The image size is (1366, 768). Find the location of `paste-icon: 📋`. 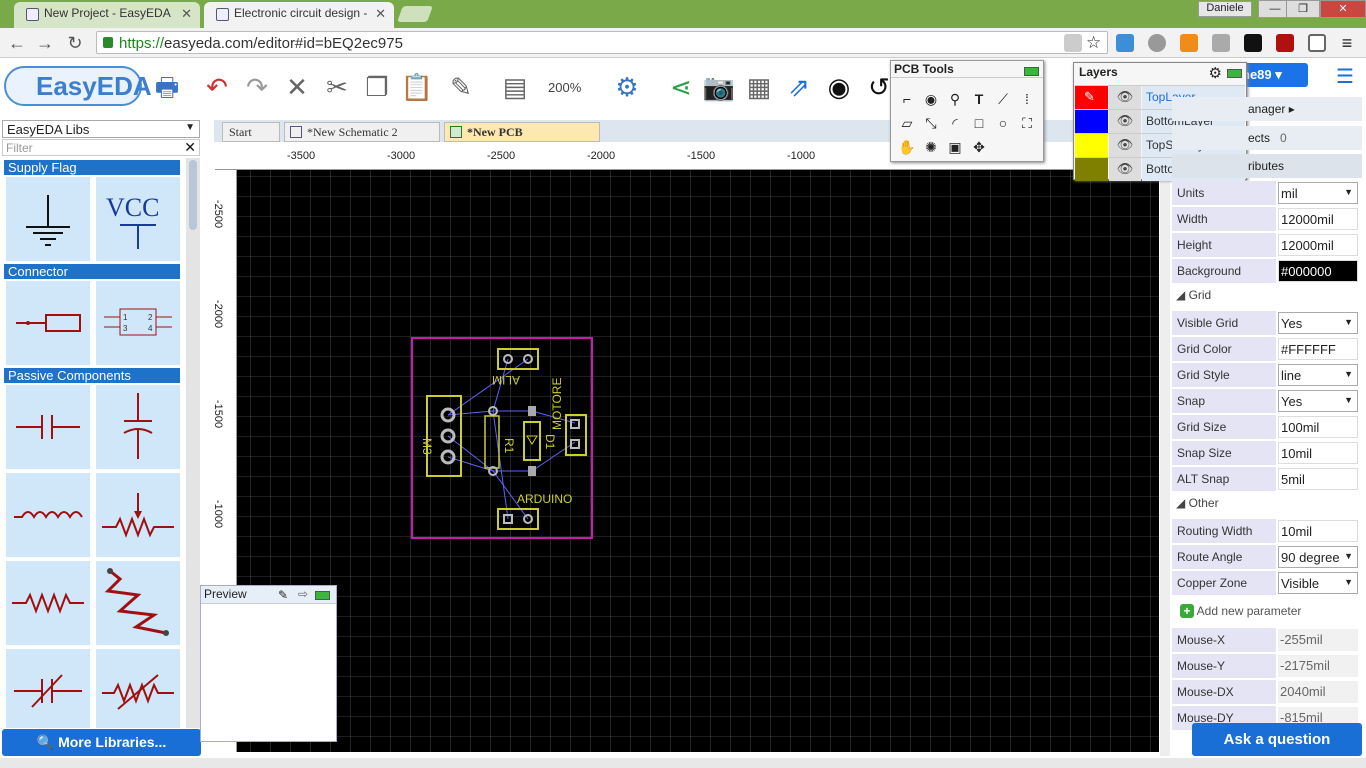

paste-icon: 📋 is located at coordinates (417, 87).